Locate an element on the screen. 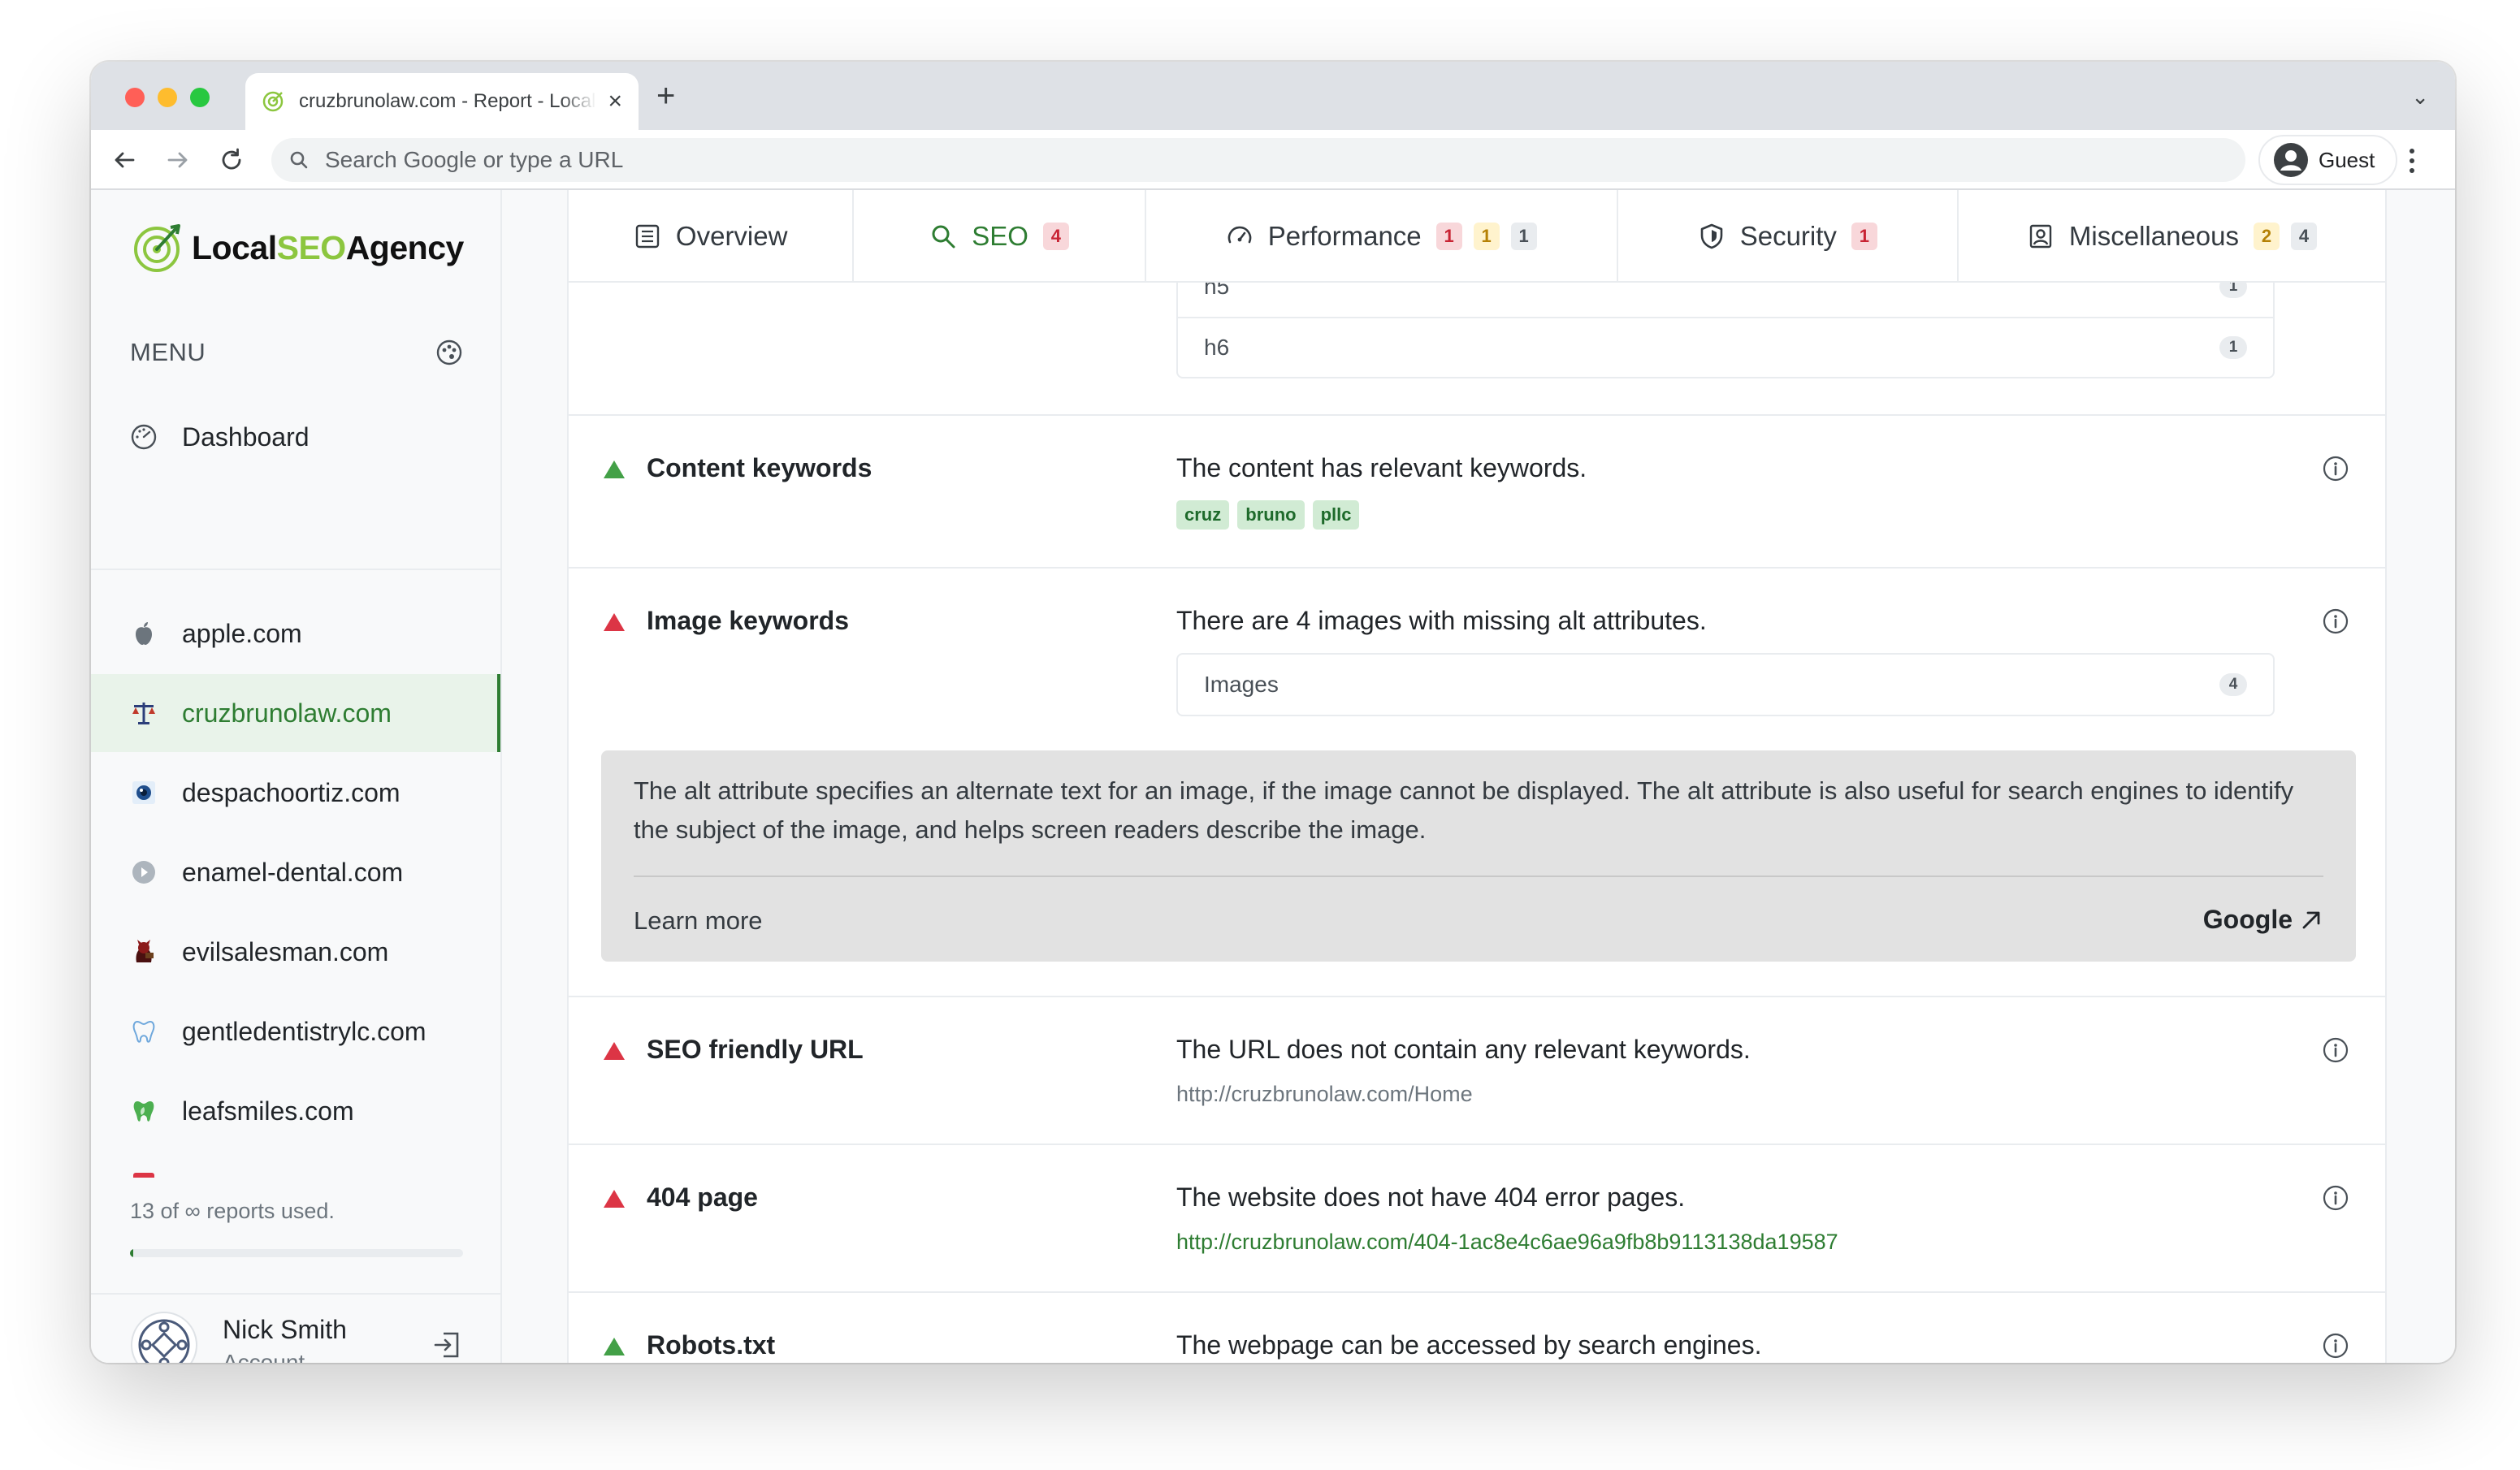 The width and height of the screenshot is (2520, 1470). more-options-icon is located at coordinates (2412, 161).